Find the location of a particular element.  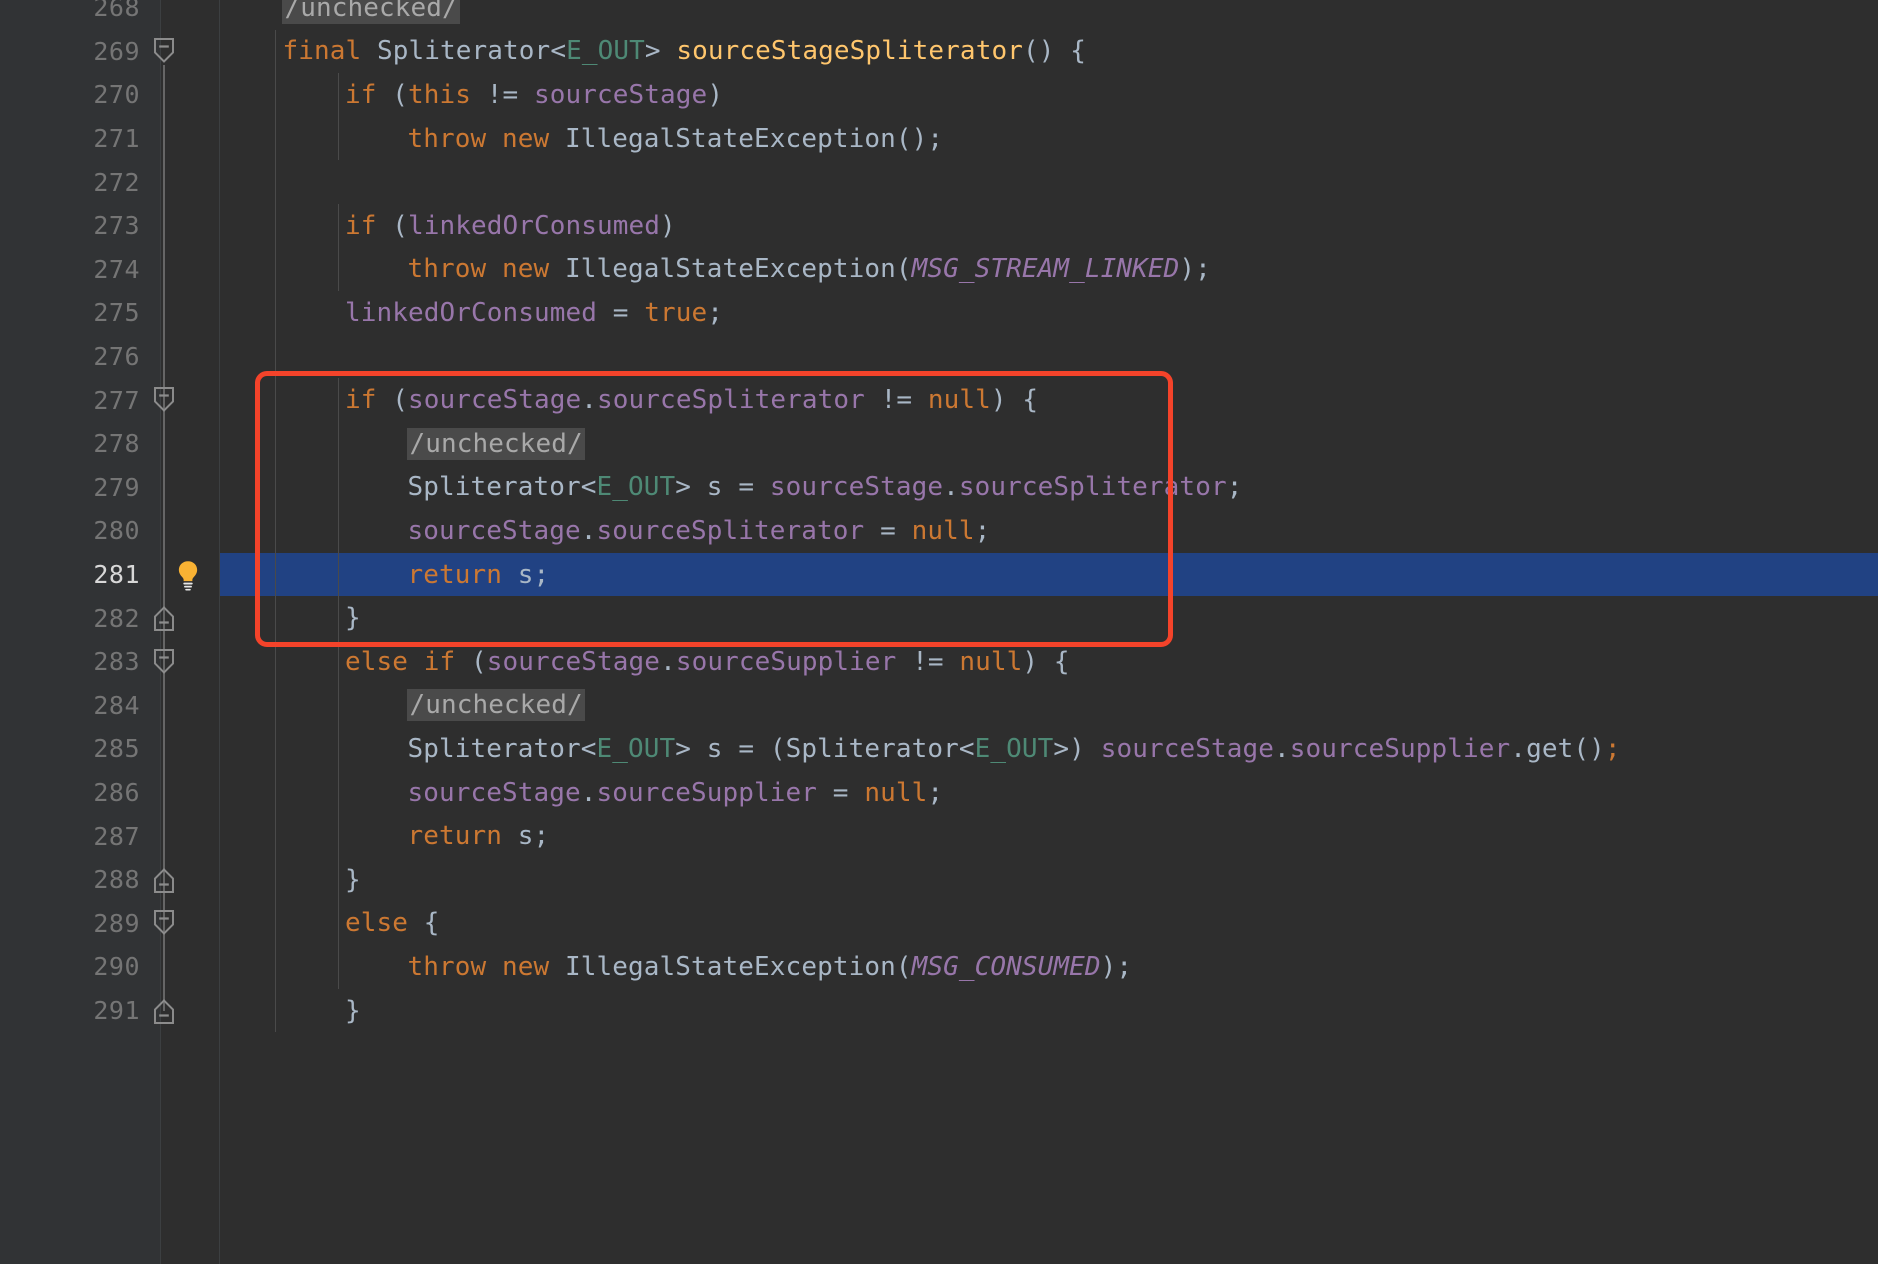

code-token-hl: /unchecked/ is located at coordinates (496, 705).